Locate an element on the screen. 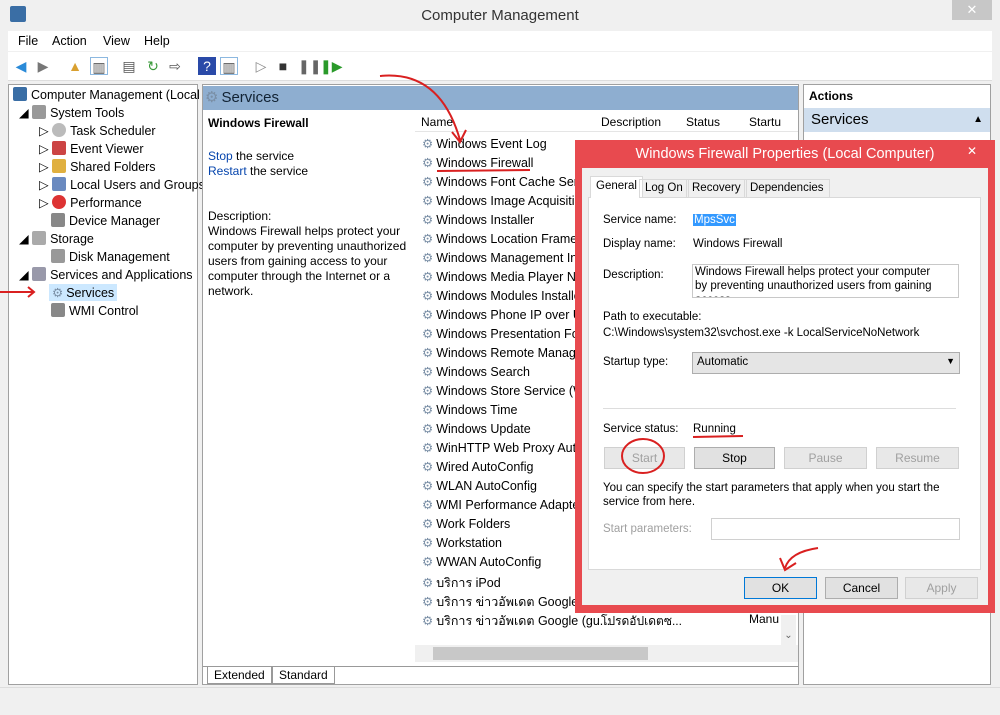  service-row: ⚙ บริการ iPod is located at coordinates (461, 583).